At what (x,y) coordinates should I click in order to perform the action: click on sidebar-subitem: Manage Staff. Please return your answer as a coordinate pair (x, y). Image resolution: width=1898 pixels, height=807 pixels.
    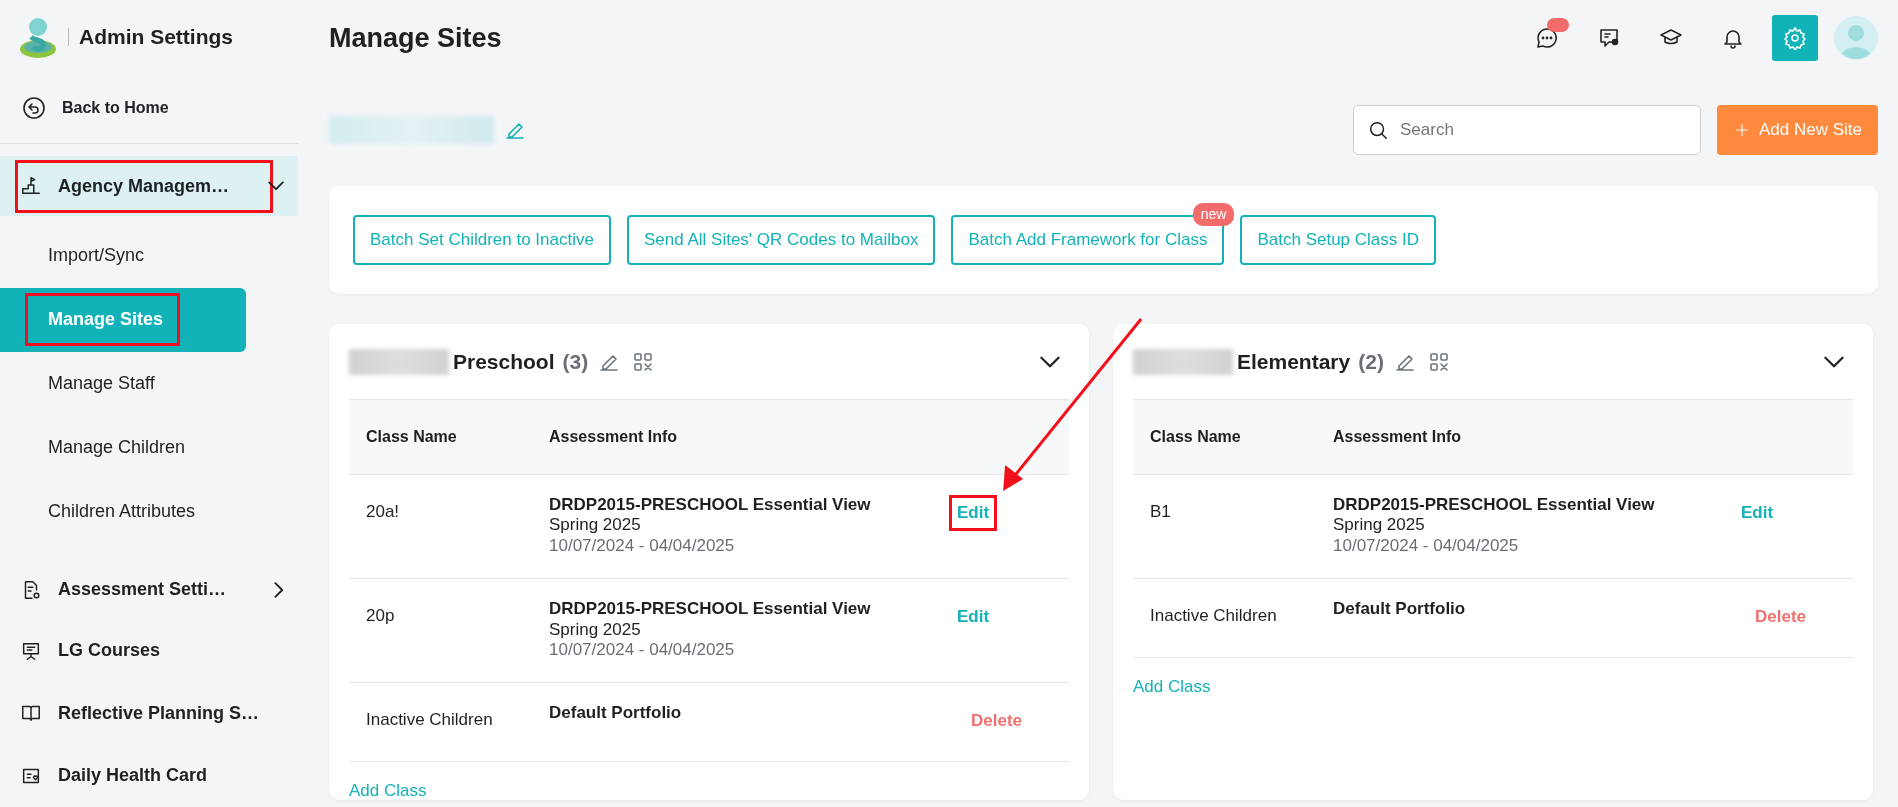
    Looking at the image, I should click on (123, 383).